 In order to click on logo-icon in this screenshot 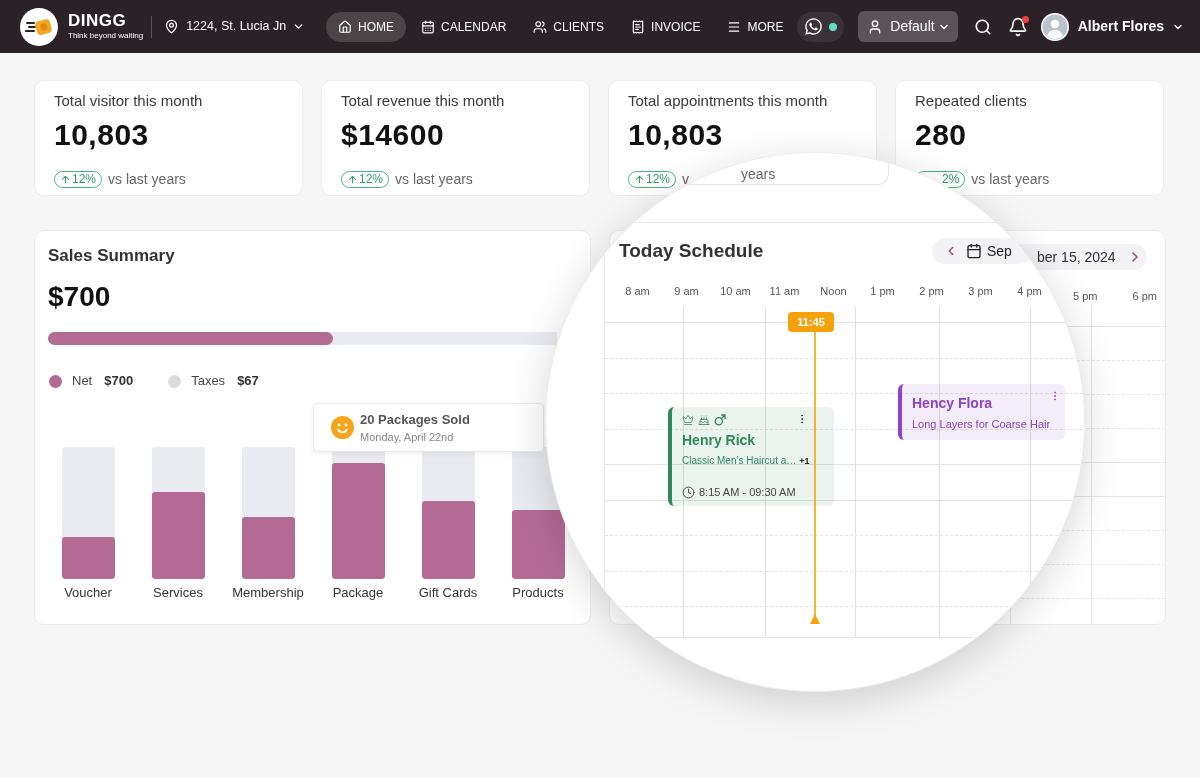, I will do `click(39, 26)`.